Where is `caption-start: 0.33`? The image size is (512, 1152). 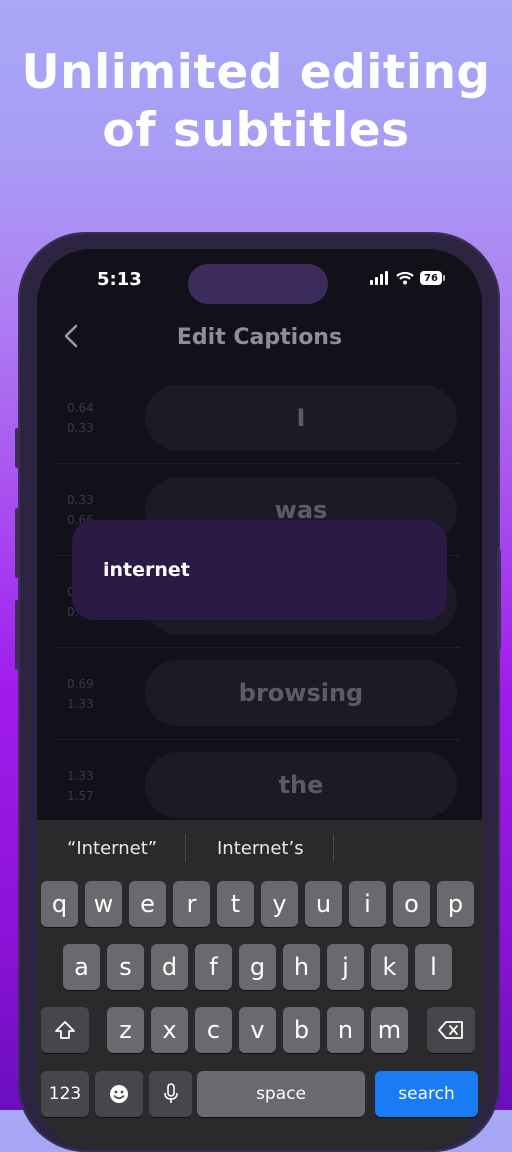
caption-start: 0.33 is located at coordinates (80, 500).